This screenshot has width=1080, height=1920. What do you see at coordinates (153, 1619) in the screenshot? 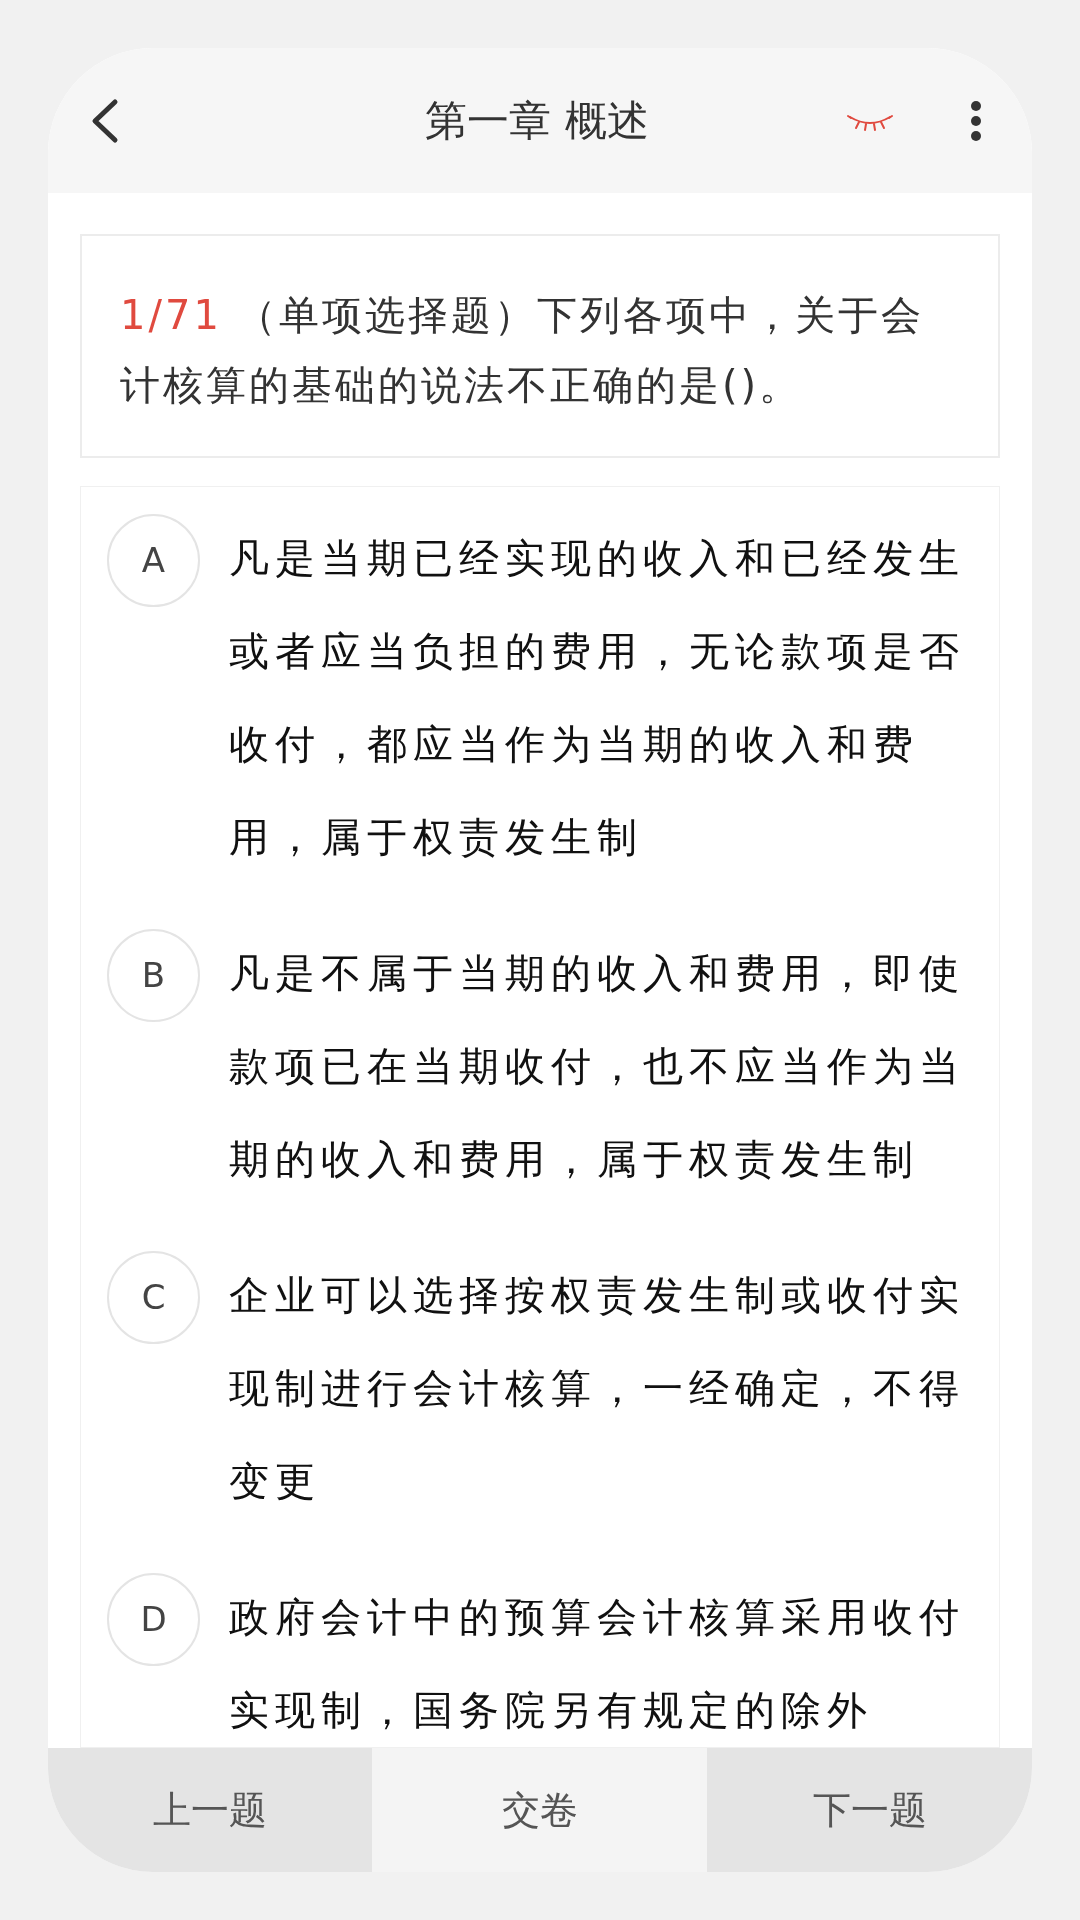
I see `option-letter: D` at bounding box center [153, 1619].